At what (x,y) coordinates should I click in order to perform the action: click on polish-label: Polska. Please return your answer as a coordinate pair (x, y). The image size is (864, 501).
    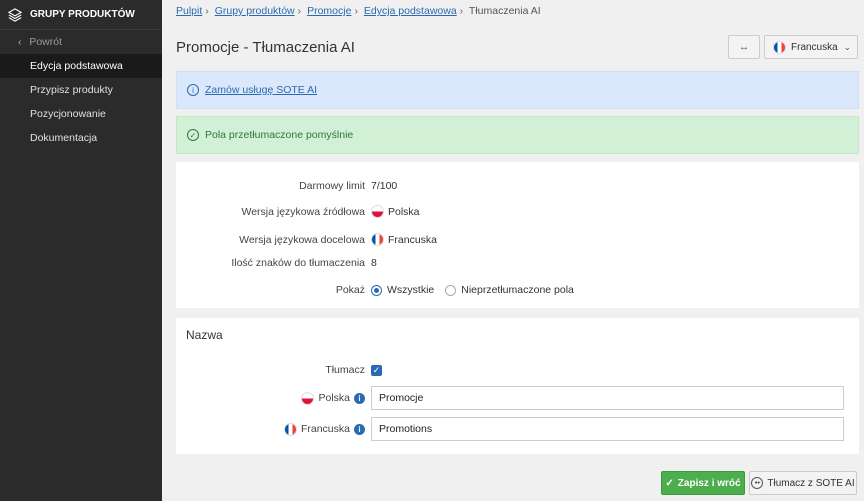
    Looking at the image, I should click on (334, 398).